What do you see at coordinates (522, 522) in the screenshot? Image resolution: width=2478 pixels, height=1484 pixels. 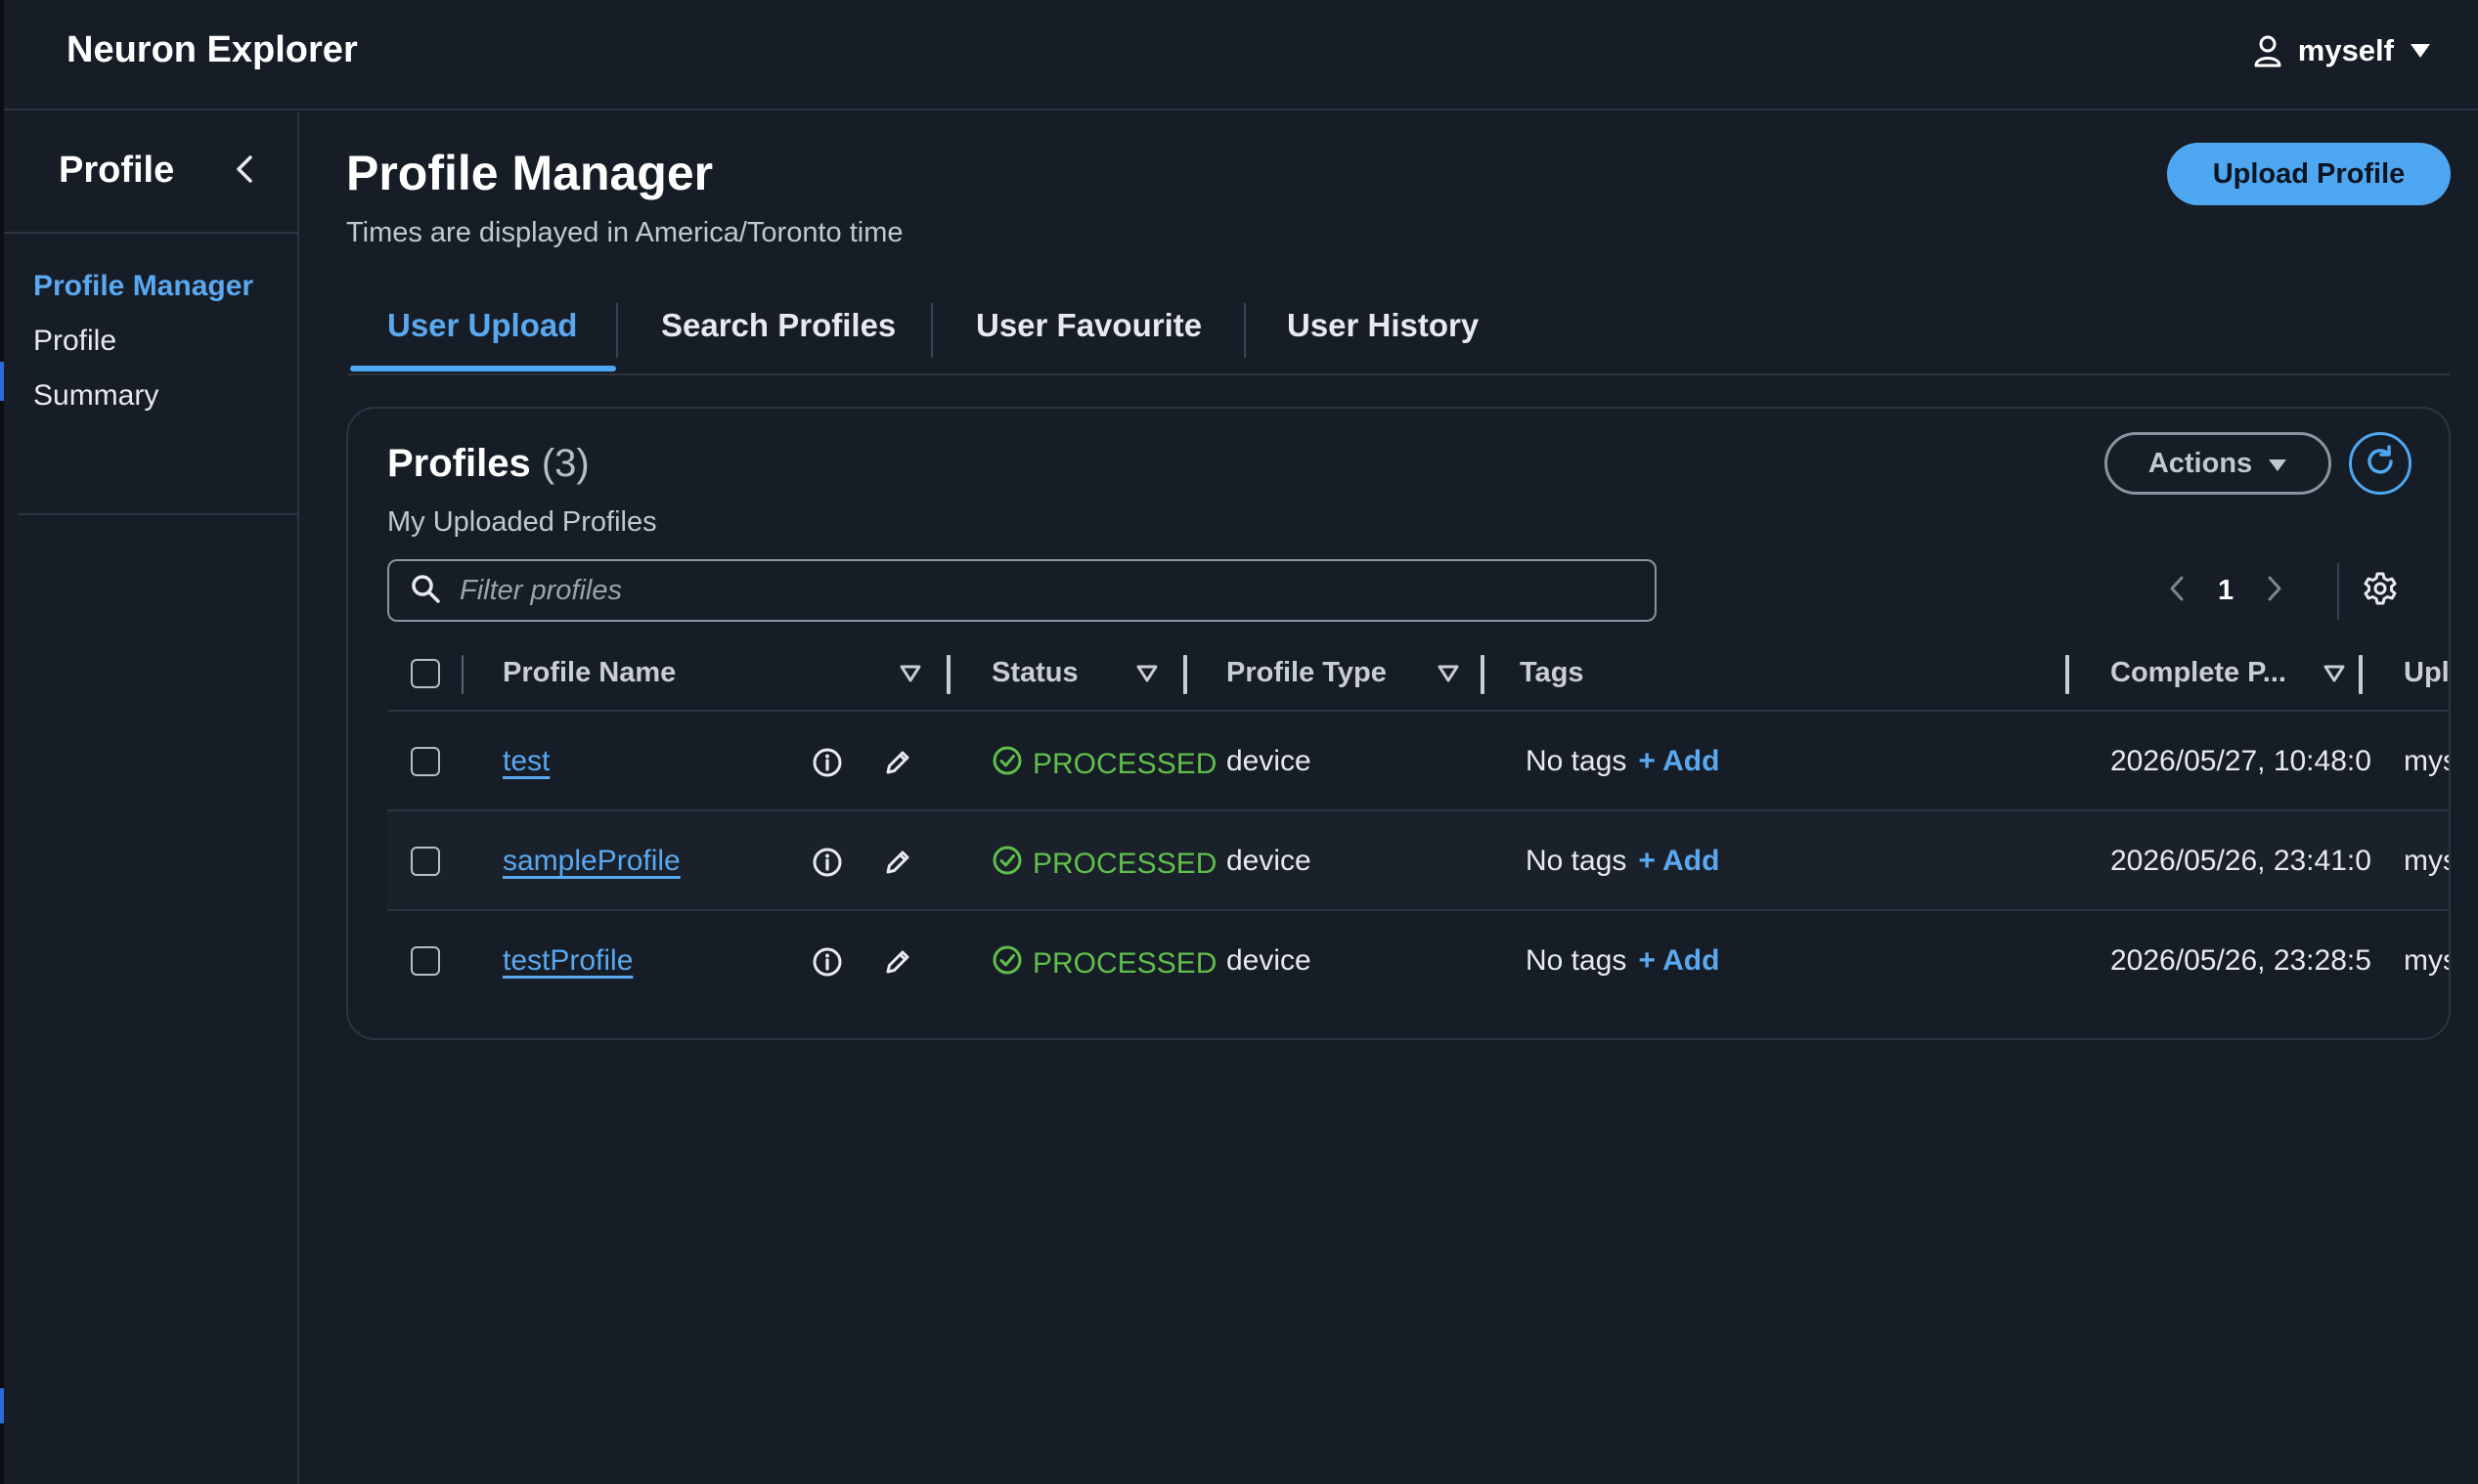 I see `panel-subtitle: My Uploaded Profiles` at bounding box center [522, 522].